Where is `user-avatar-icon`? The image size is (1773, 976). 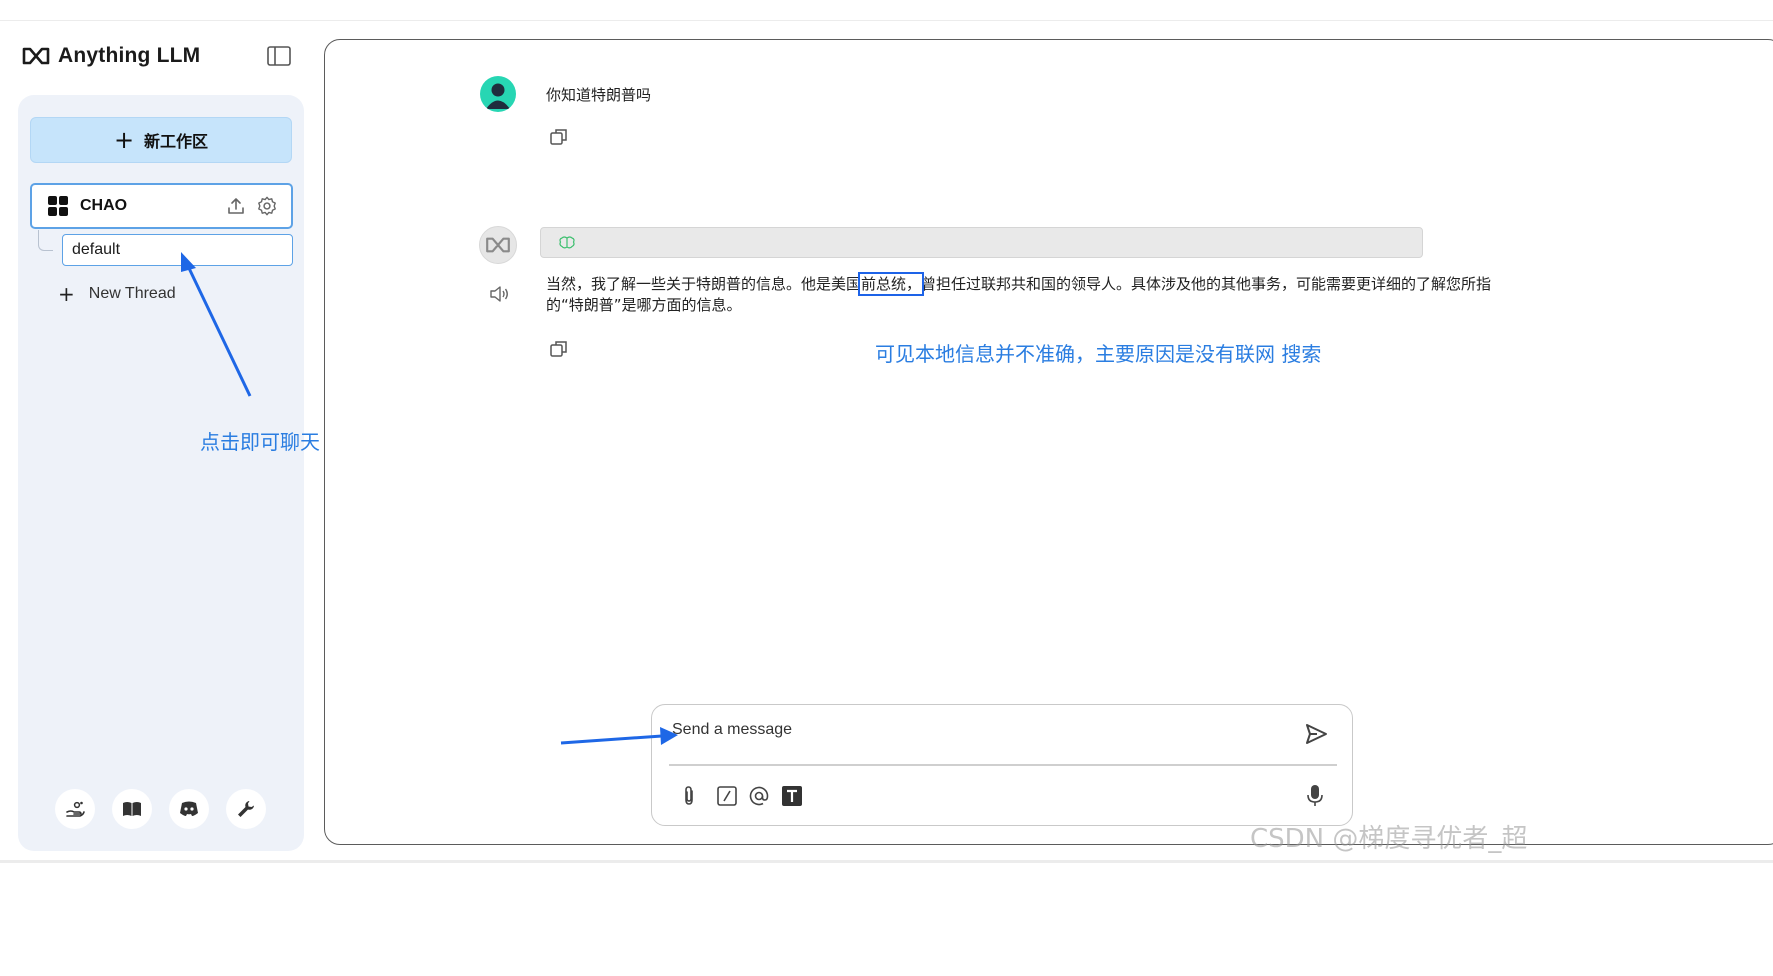
user-avatar-icon is located at coordinates (498, 96).